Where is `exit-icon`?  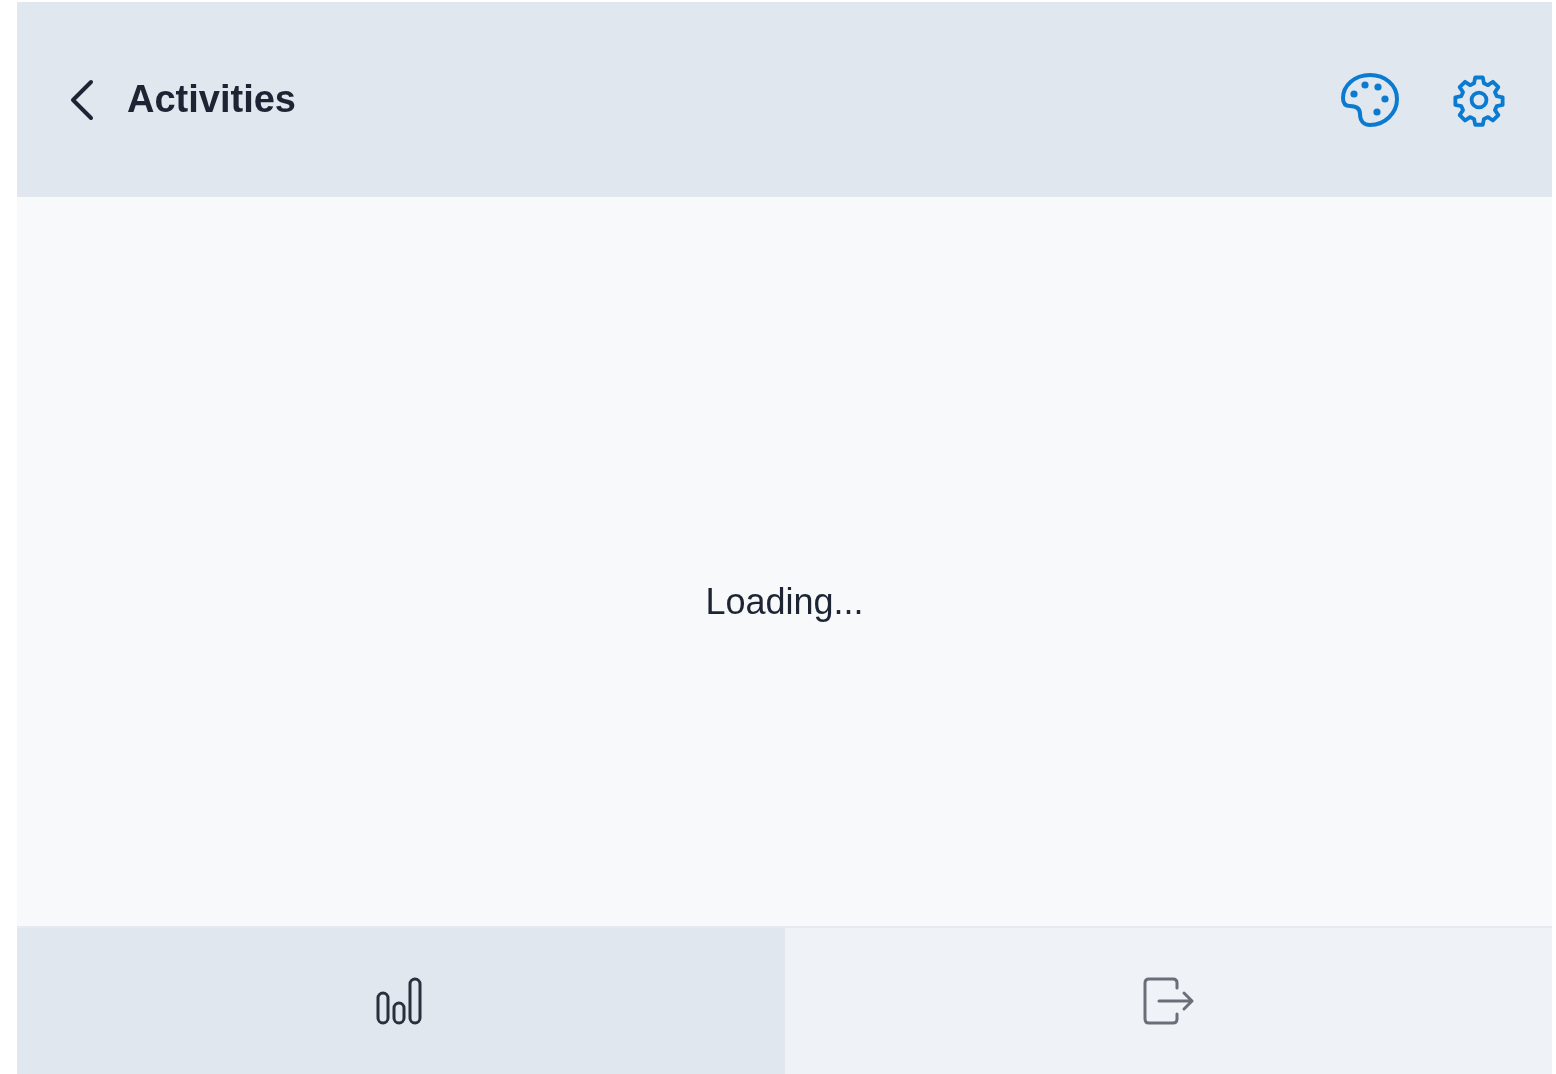
exit-icon is located at coordinates (1168, 1001).